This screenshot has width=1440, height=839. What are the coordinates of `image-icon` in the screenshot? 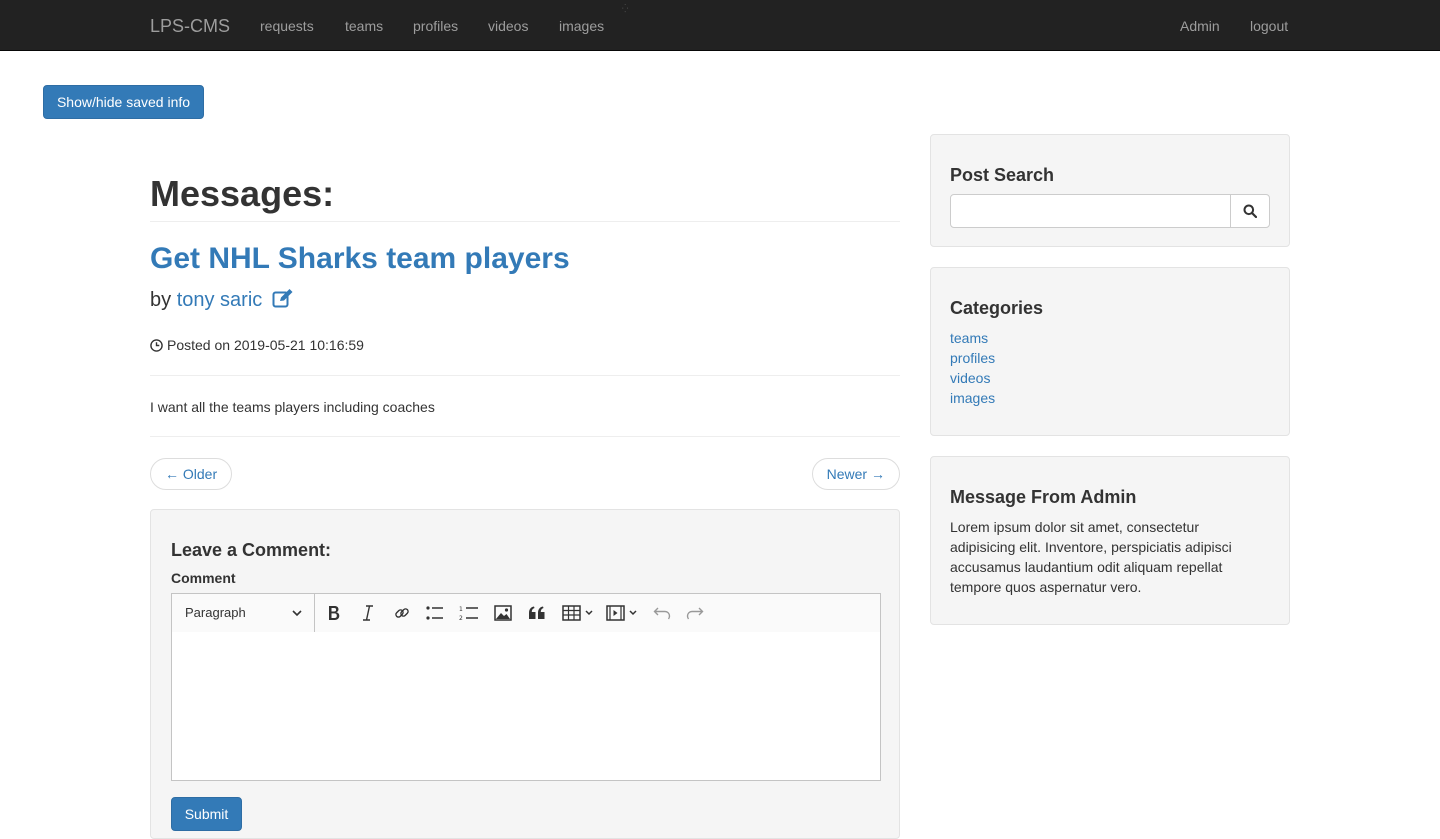 It's located at (503, 613).